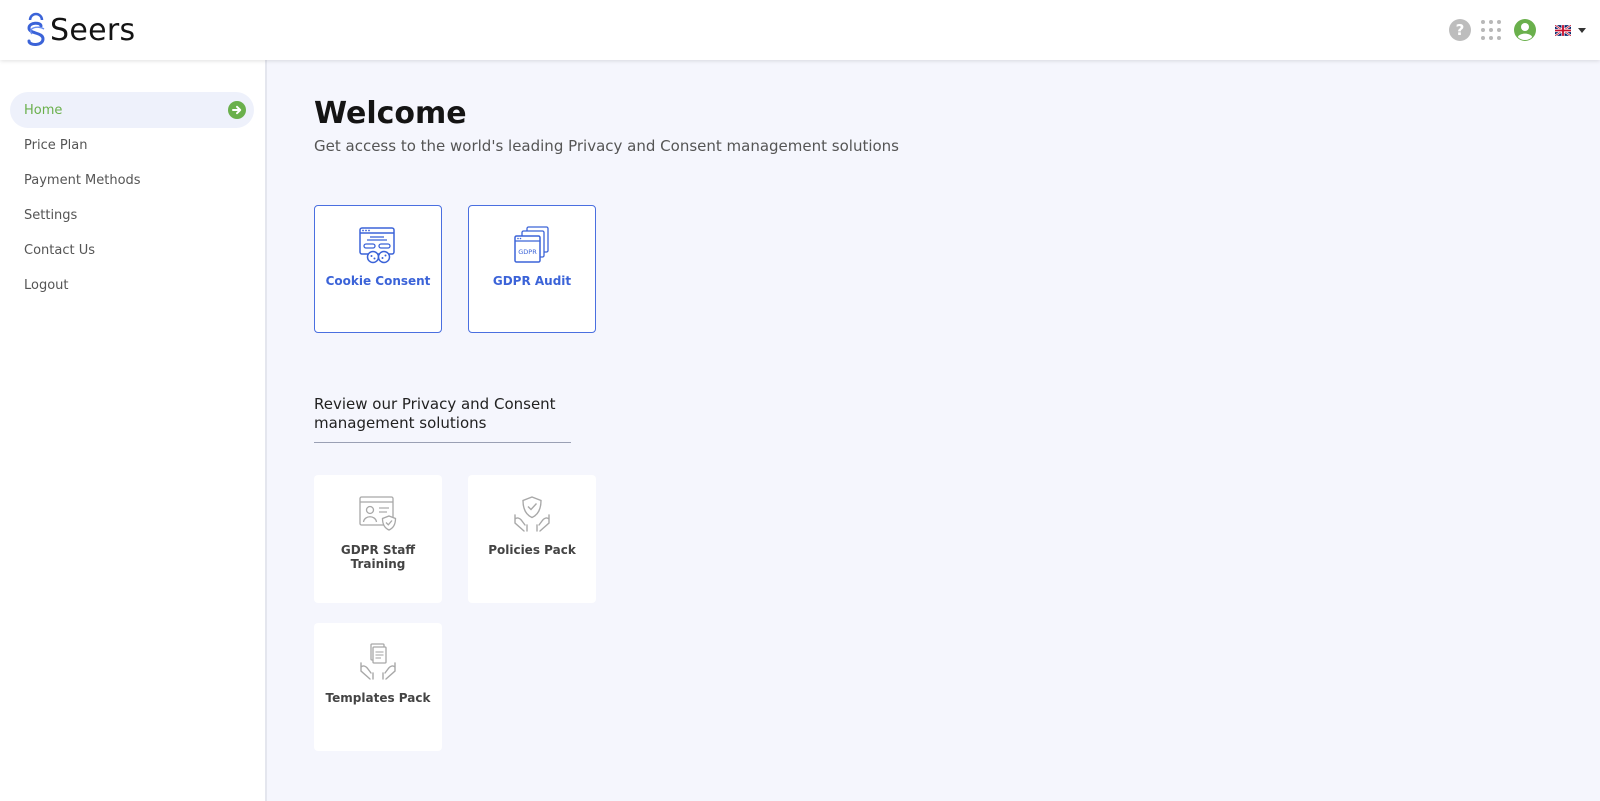  What do you see at coordinates (378, 687) in the screenshot?
I see `templates-pack-card: Templates Pack` at bounding box center [378, 687].